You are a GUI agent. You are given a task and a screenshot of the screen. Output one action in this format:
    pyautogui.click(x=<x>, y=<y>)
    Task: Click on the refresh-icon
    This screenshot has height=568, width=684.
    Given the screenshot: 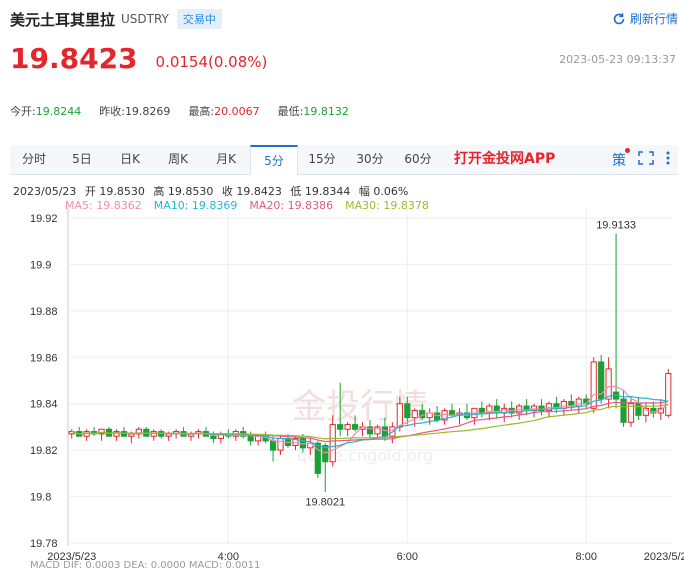 What is the action you would take?
    pyautogui.click(x=619, y=18)
    